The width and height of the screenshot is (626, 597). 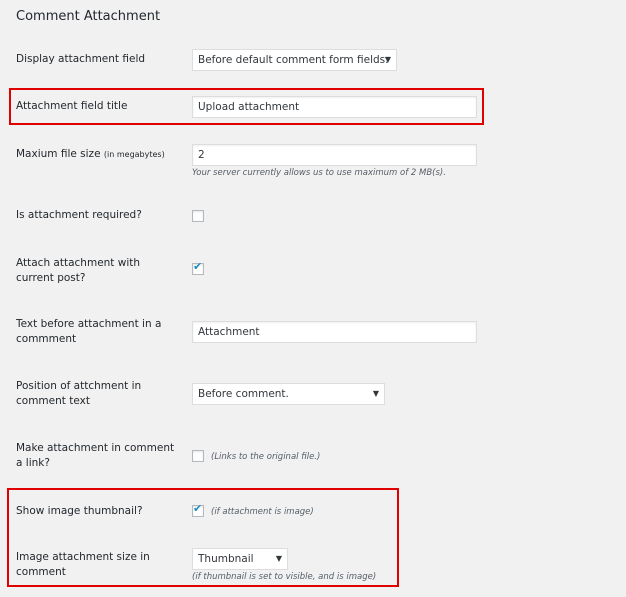 What do you see at coordinates (226, 559) in the screenshot?
I see `image-size-value: Thumbnail` at bounding box center [226, 559].